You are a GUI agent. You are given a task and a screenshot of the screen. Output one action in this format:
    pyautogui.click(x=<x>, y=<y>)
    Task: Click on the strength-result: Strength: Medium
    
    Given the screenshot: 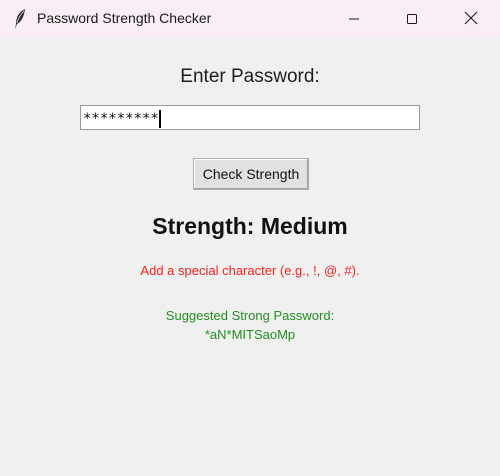 What is the action you would take?
    pyautogui.click(x=250, y=226)
    